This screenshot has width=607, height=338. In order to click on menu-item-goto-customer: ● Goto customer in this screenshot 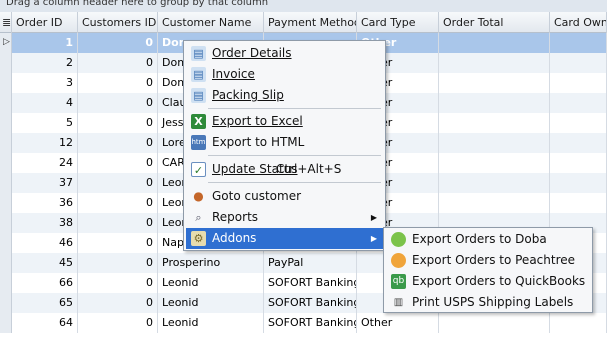, I will do `click(284, 196)`.